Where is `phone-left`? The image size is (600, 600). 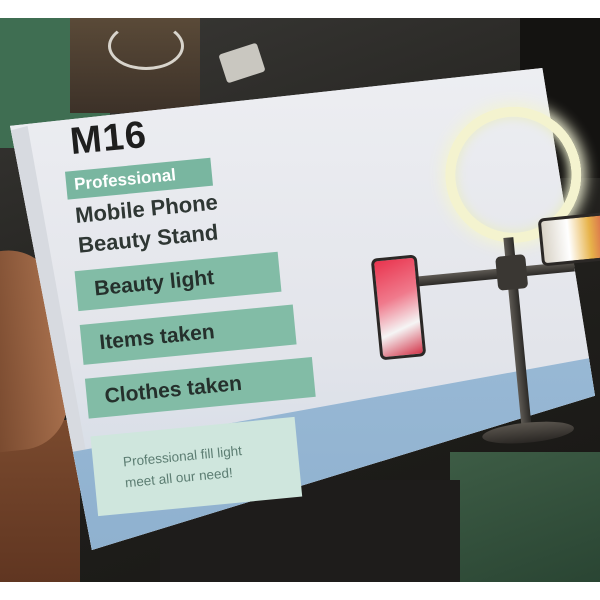 phone-left is located at coordinates (398, 307).